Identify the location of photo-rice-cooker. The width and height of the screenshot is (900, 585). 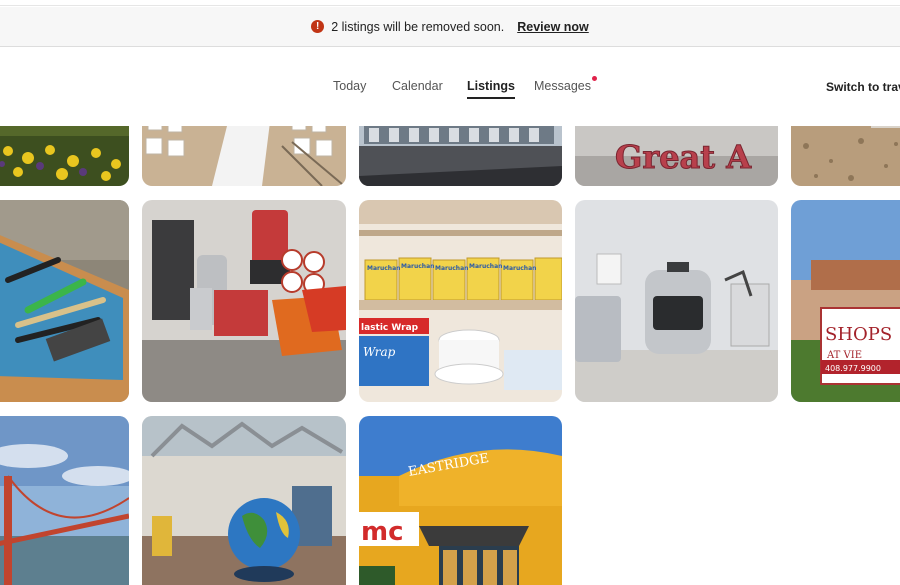
(676, 301).